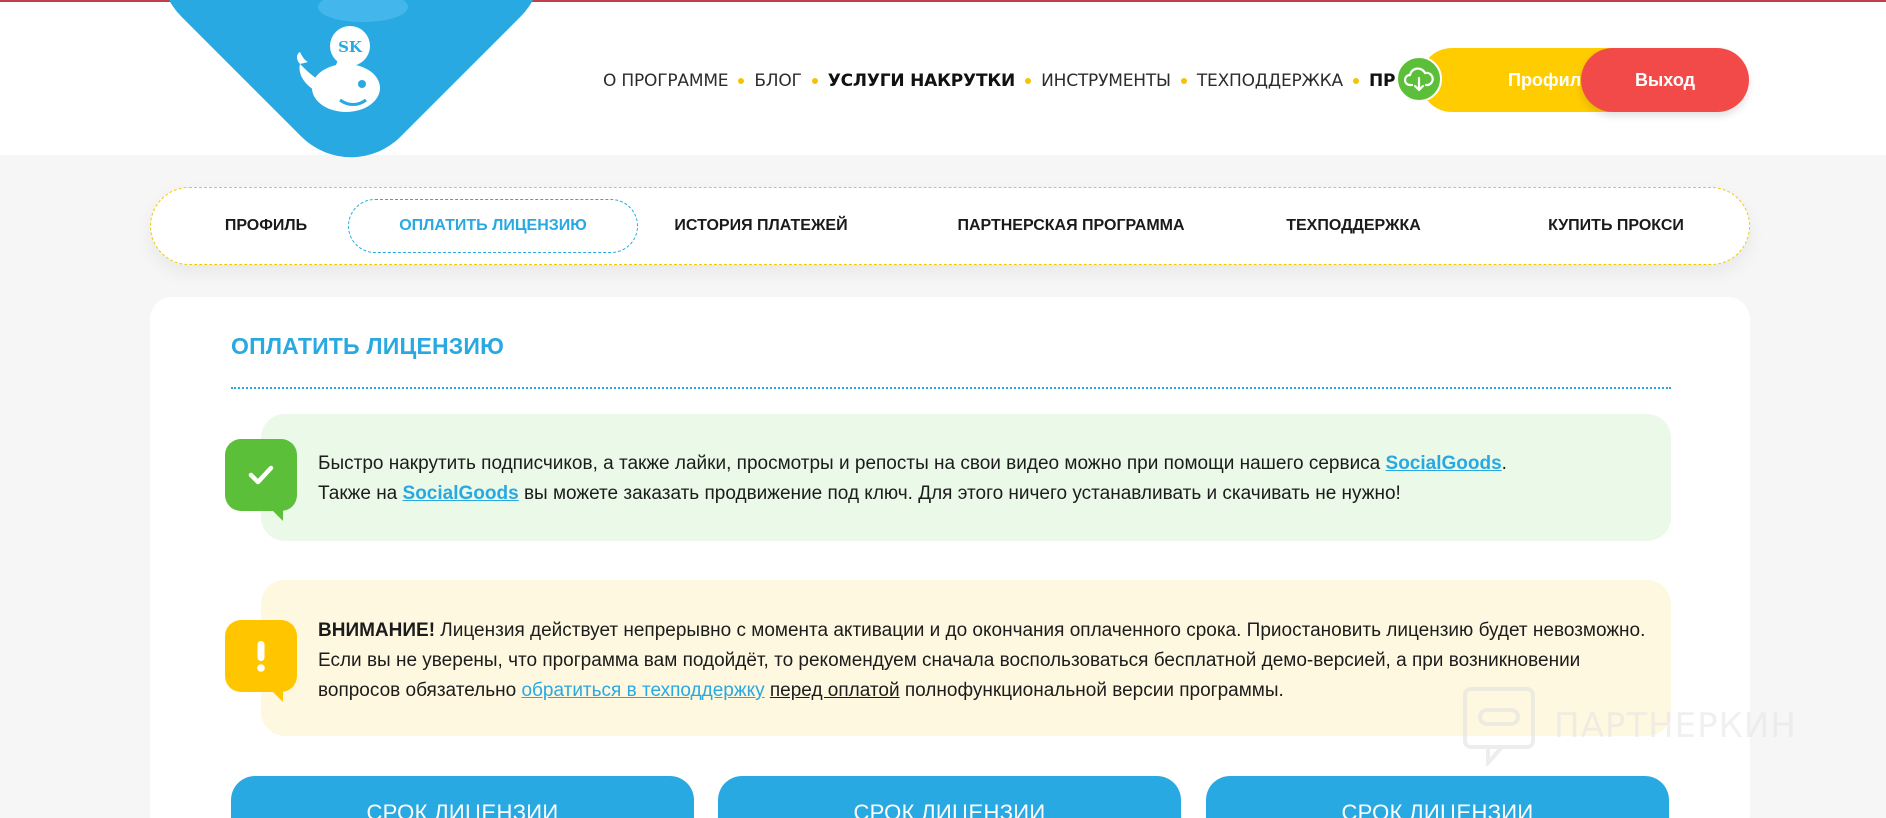 The height and width of the screenshot is (818, 1886). I want to click on partnerkin-logo-icon, so click(1499, 726).